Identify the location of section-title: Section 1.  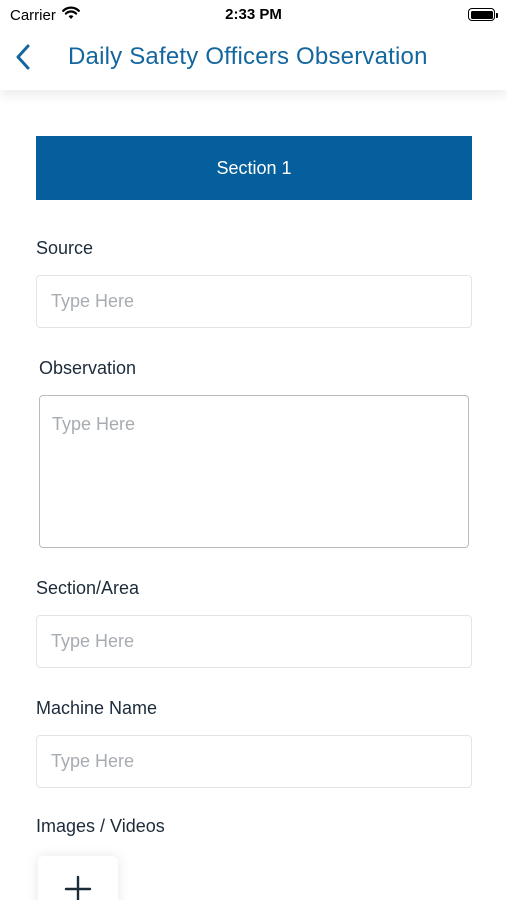
(254, 167).